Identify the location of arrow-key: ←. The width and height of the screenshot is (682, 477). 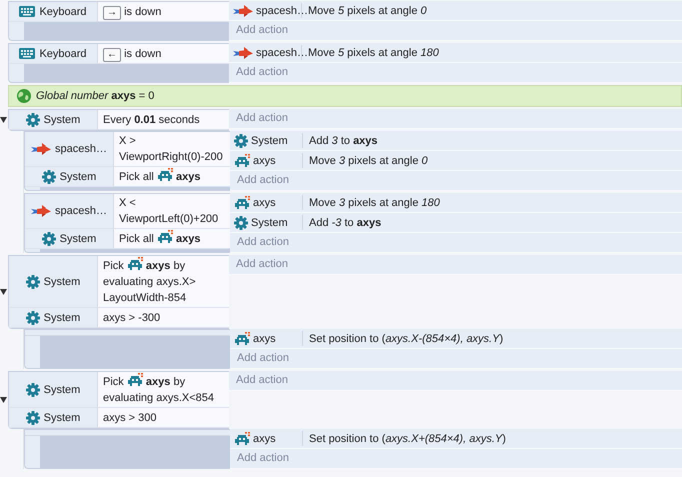
(112, 55).